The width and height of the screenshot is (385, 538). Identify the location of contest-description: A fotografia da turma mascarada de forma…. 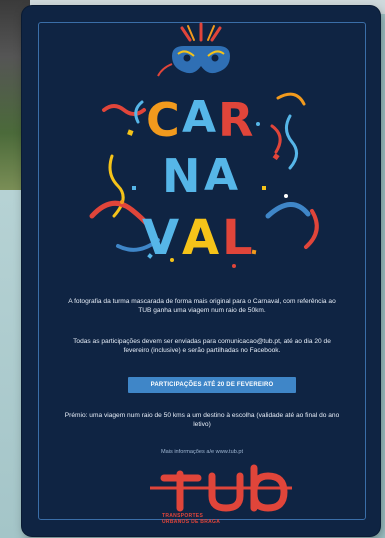
(202, 306).